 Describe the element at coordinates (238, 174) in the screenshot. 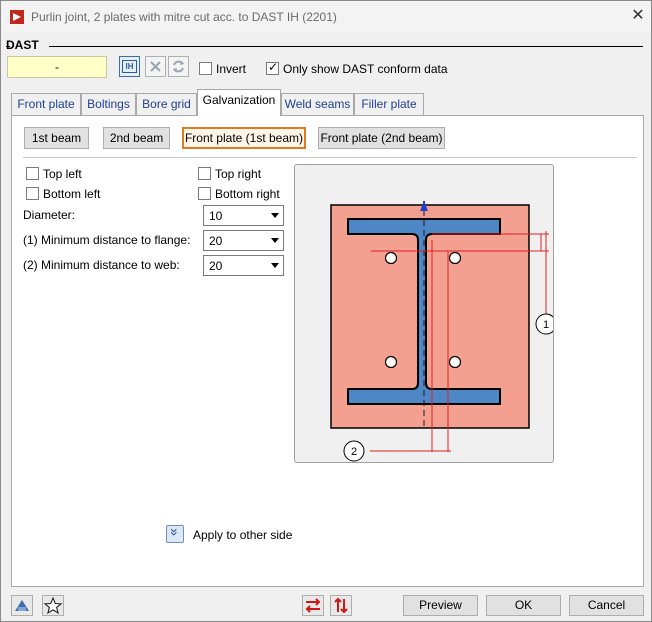

I see `top-right-label: Top right` at that location.